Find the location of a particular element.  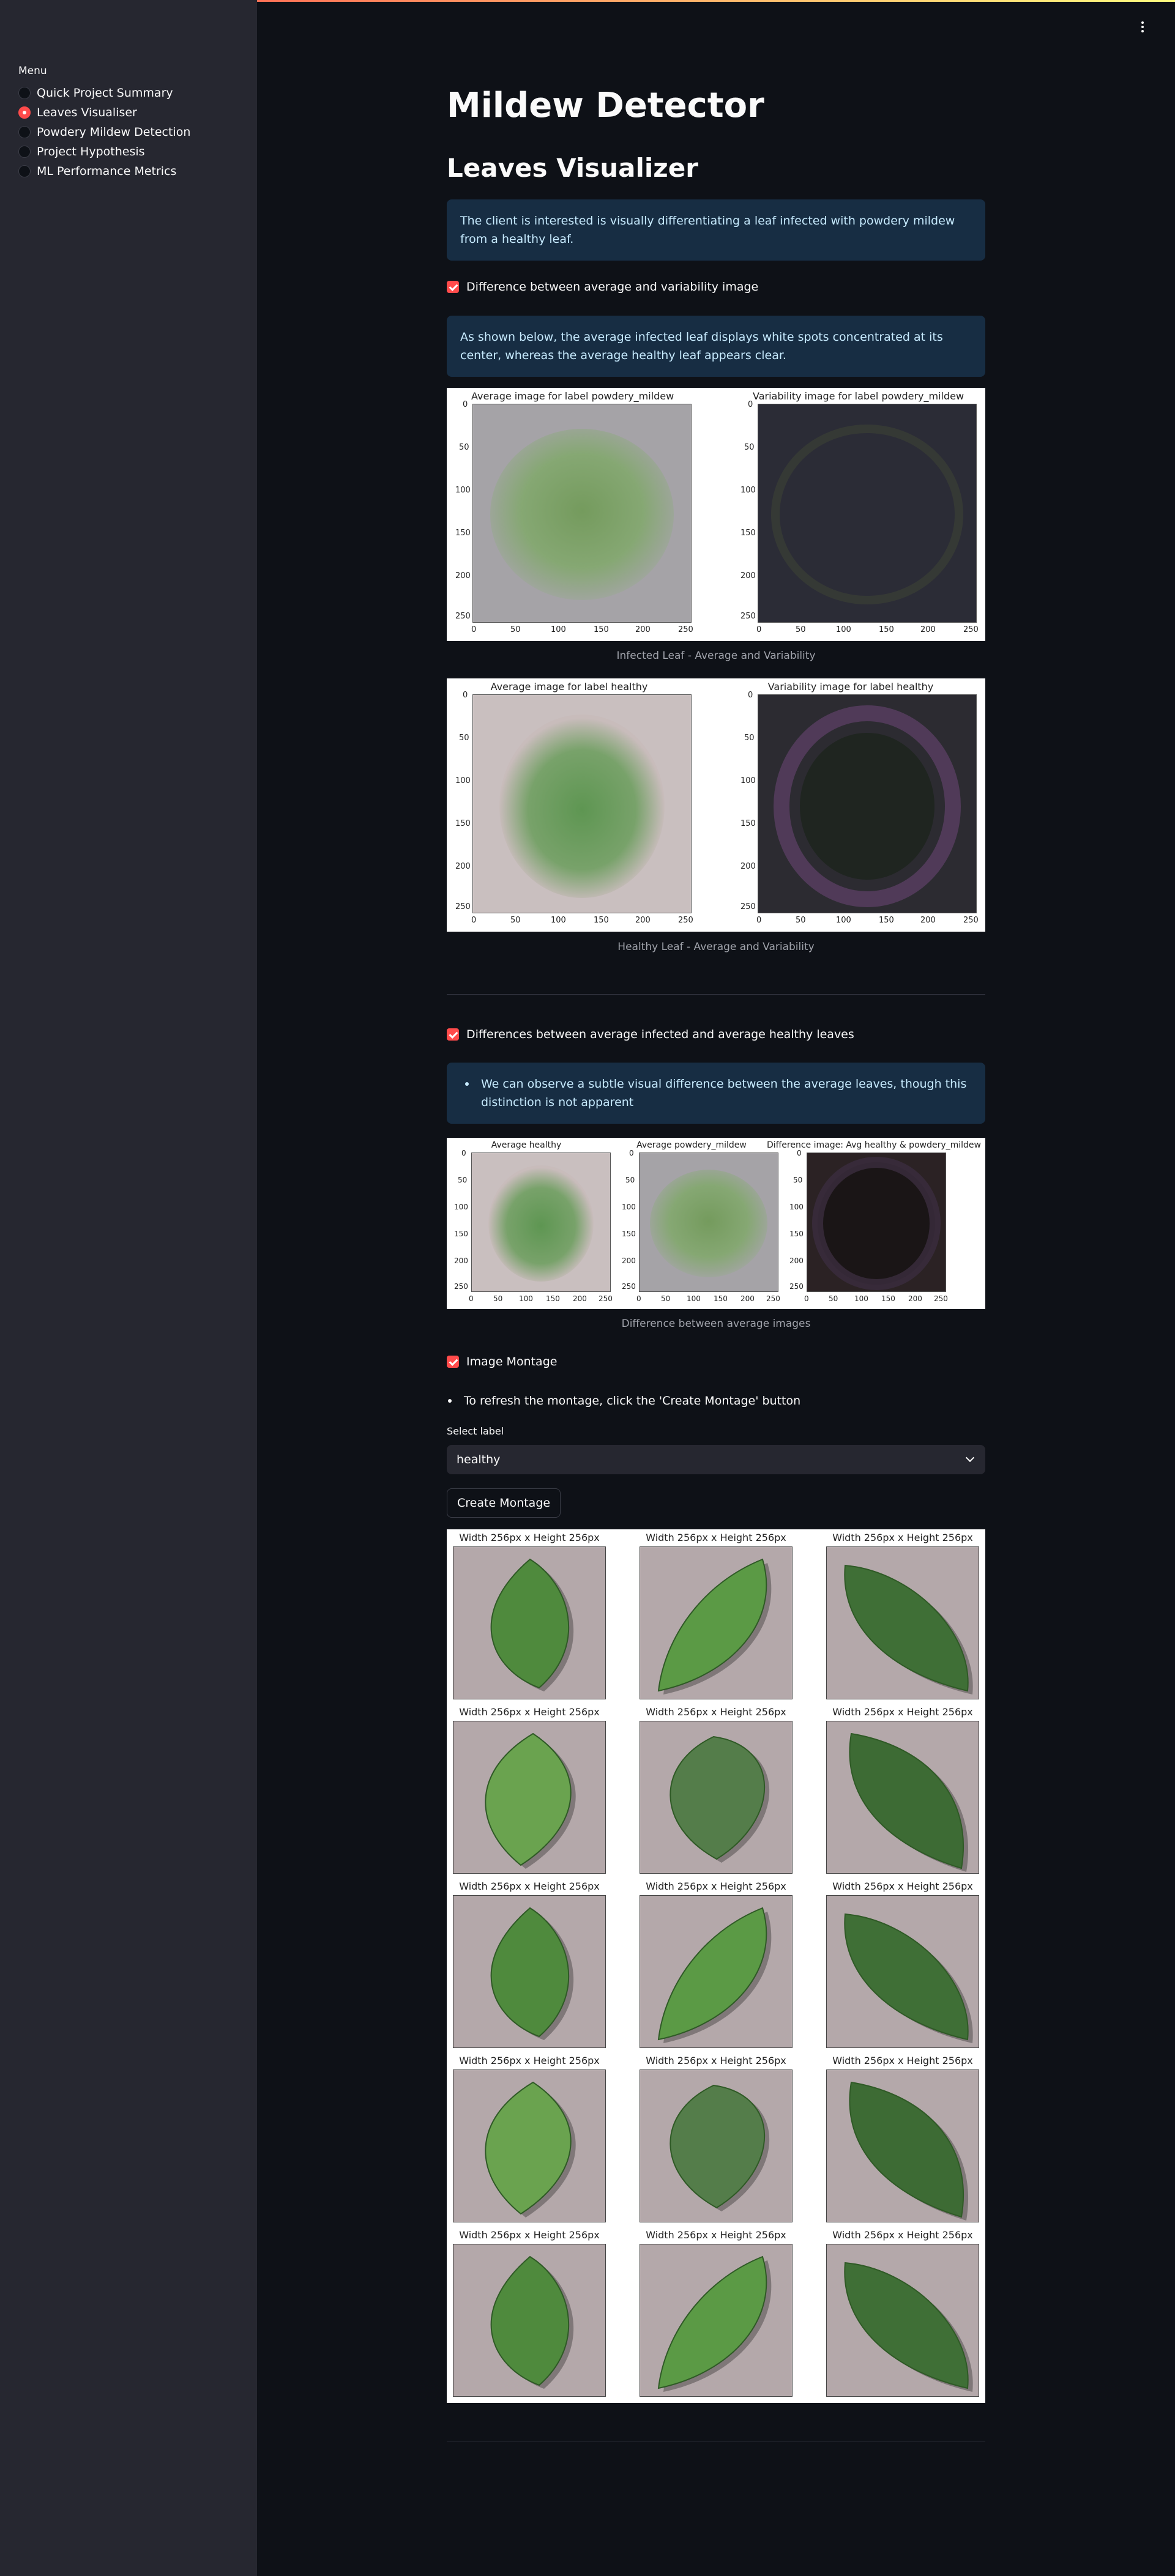

menu-item-label: Leaves Visualiser is located at coordinates (87, 112).